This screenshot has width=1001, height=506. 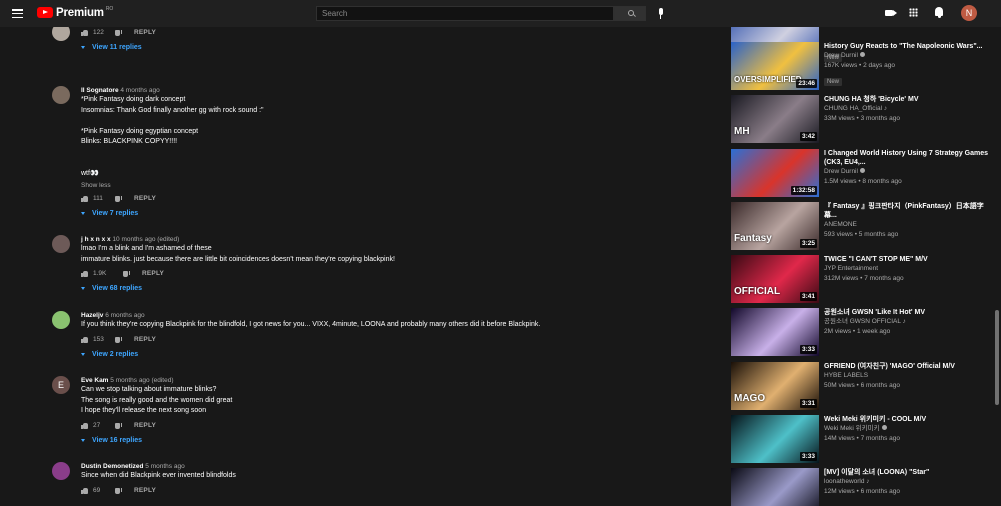 I want to click on video-thumbnail: Fantasy 3:25, so click(x=775, y=226).